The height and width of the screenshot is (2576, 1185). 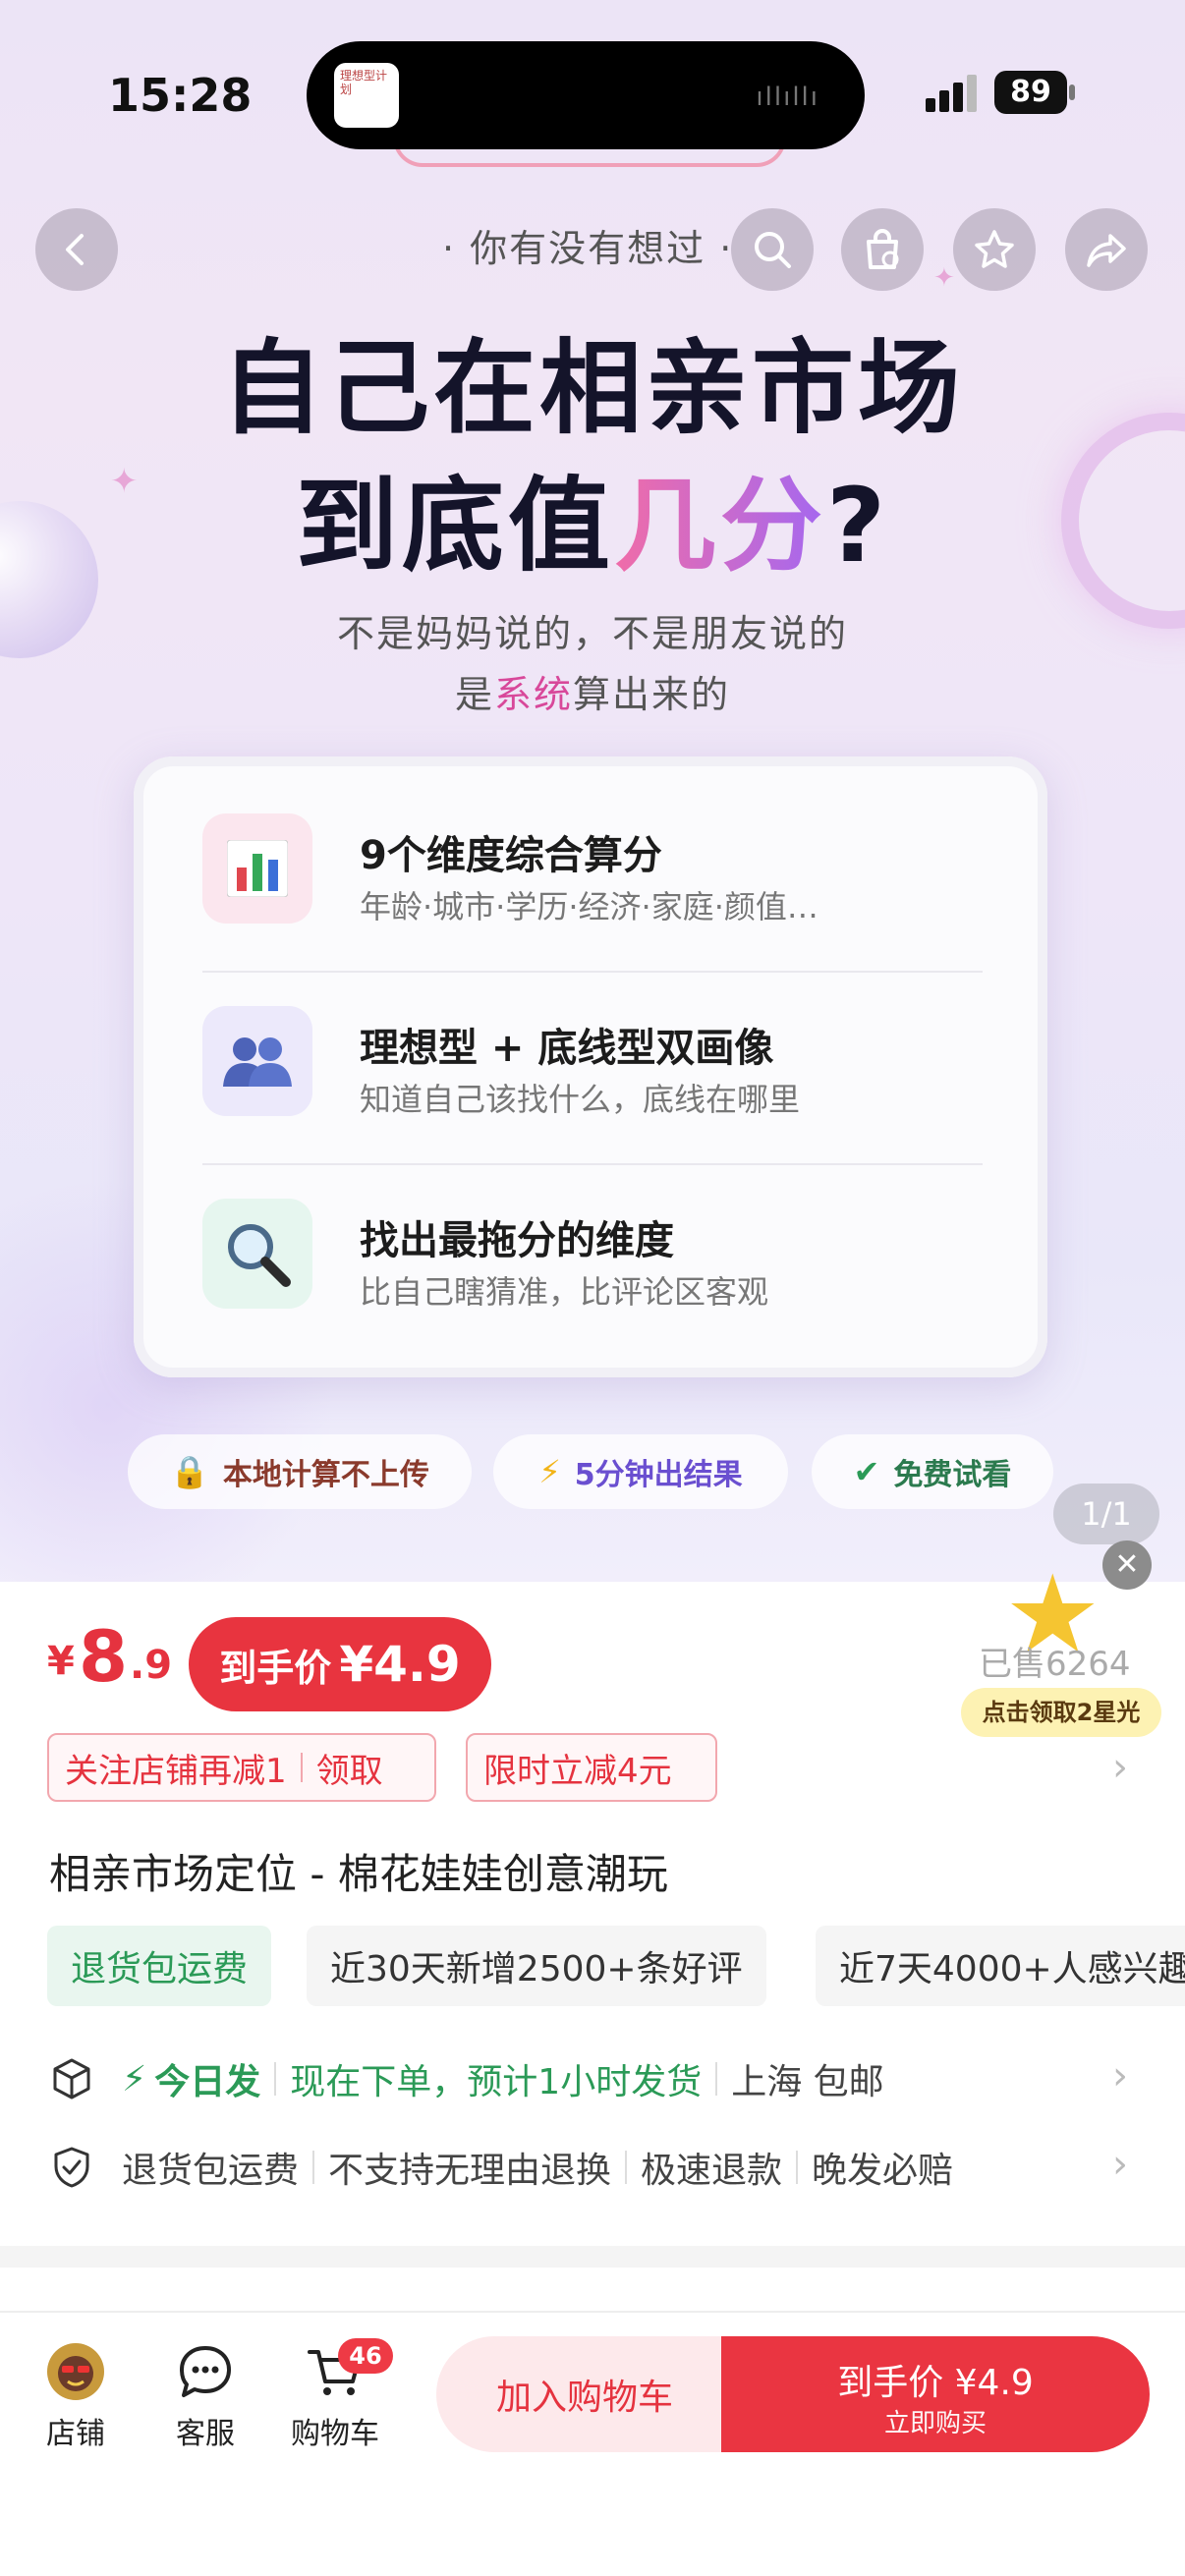 What do you see at coordinates (257, 1061) in the screenshot?
I see `two-people-icon` at bounding box center [257, 1061].